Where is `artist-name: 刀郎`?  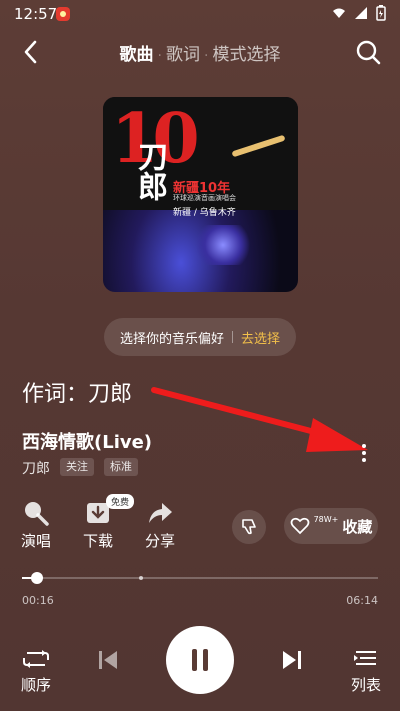
artist-name: 刀郎 is located at coordinates (36, 468).